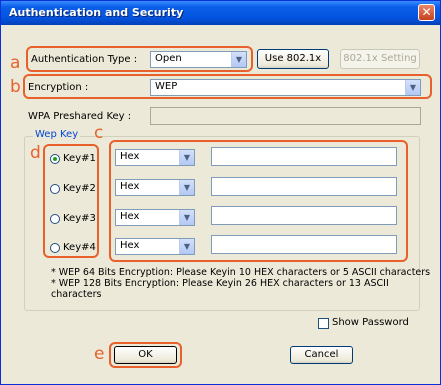 The width and height of the screenshot is (441, 385). What do you see at coordinates (99, 133) in the screenshot?
I see `annotation-letter-c: c` at bounding box center [99, 133].